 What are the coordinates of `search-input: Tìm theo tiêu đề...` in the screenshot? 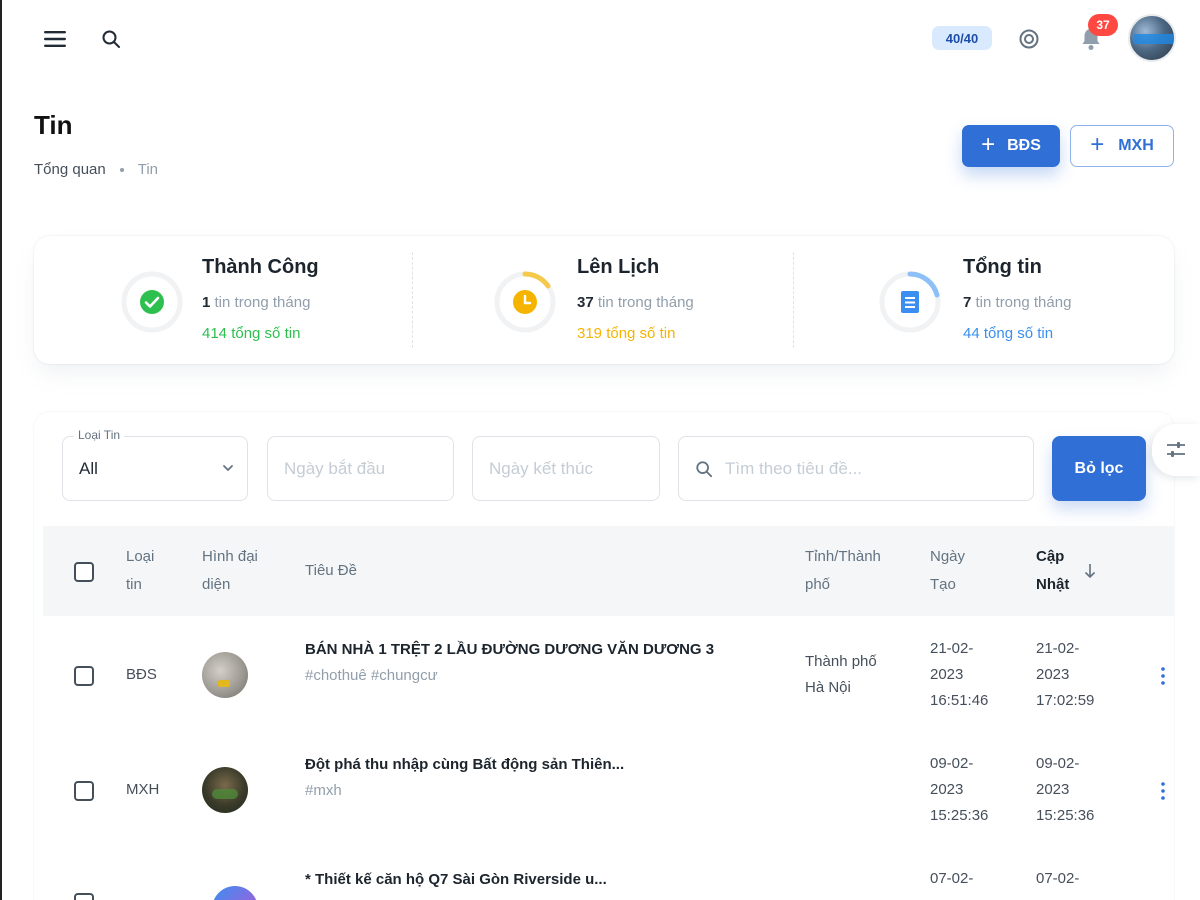 It's located at (856, 468).